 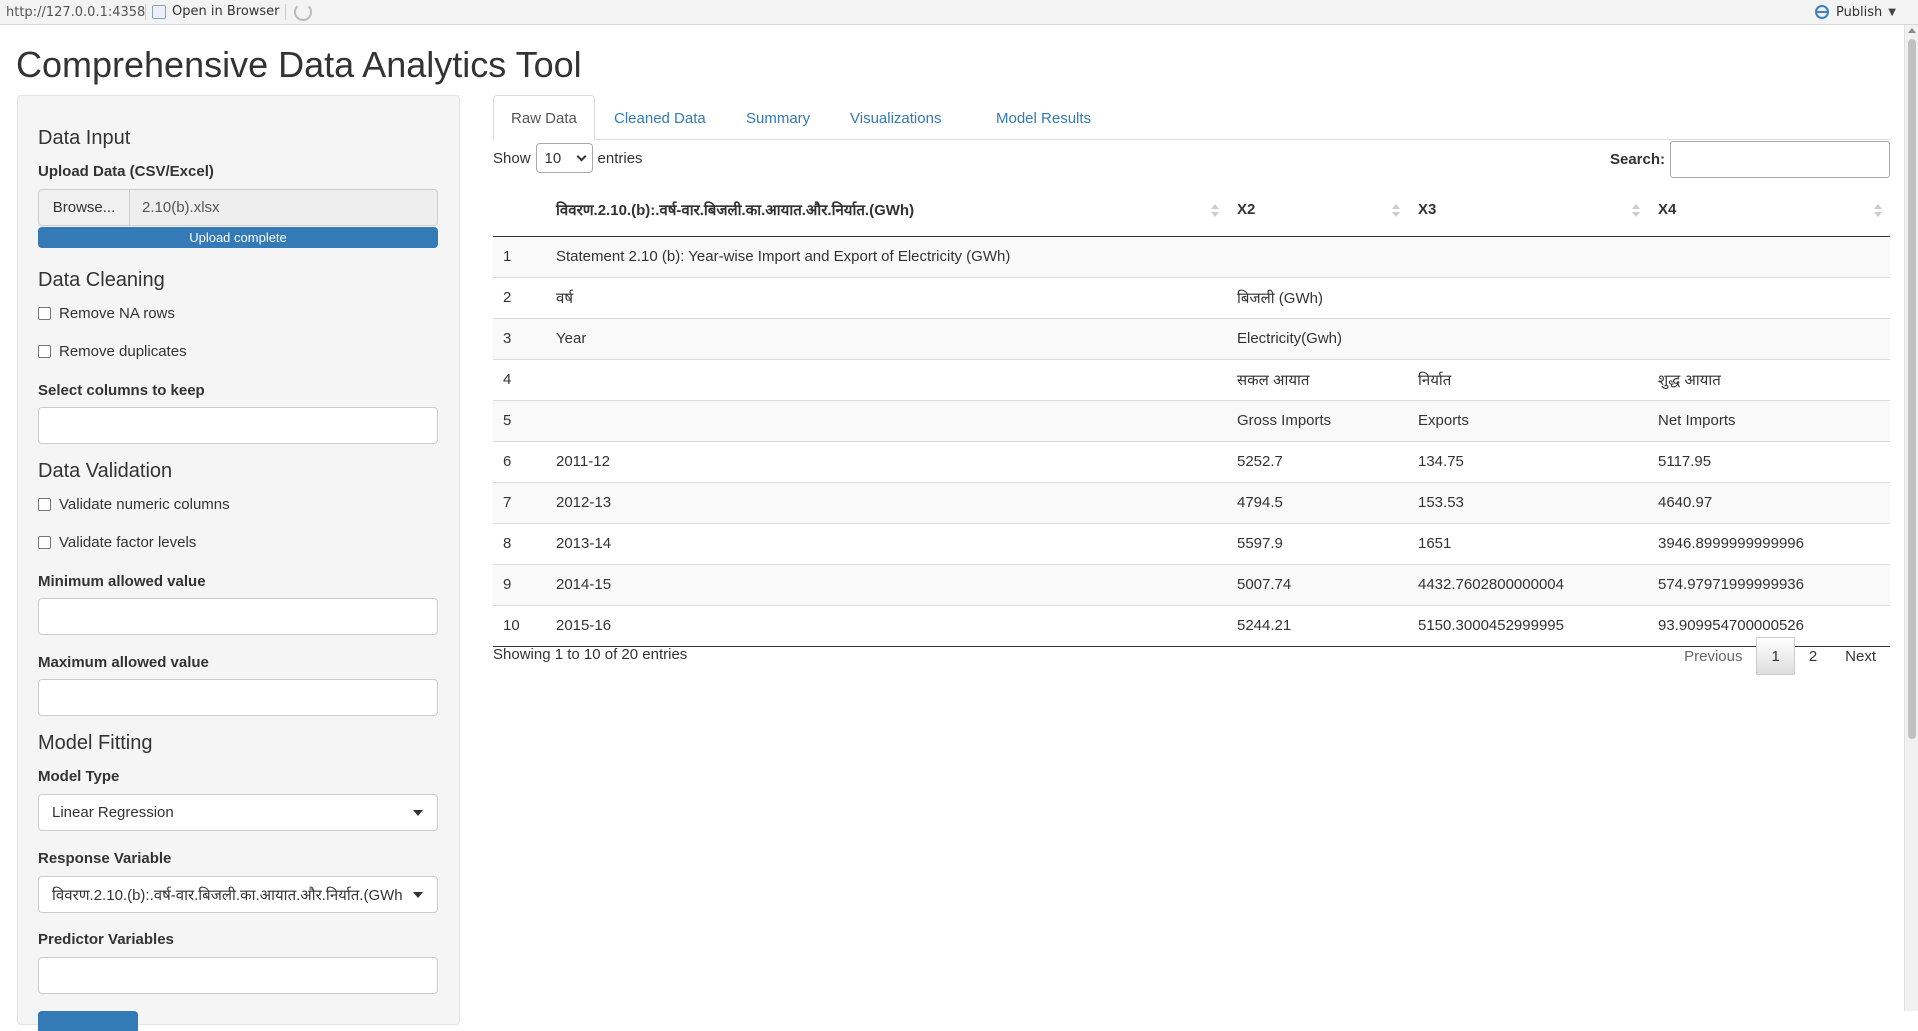 I want to click on validate-factor-checkbox: Validate factor levels, so click(x=117, y=542).